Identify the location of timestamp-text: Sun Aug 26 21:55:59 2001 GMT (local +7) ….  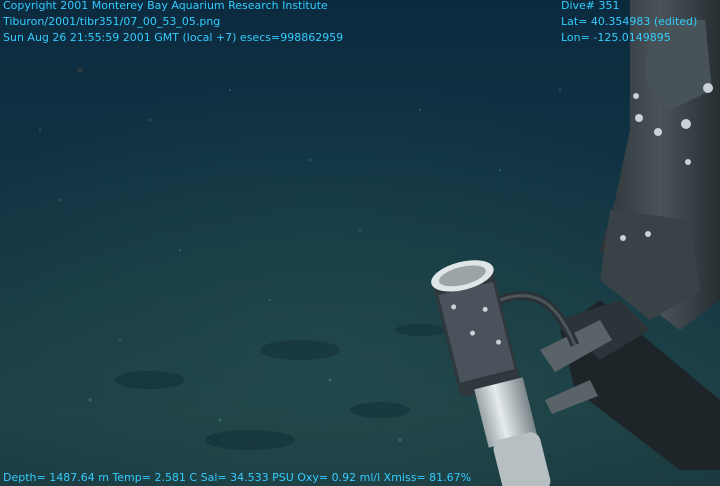
(173, 37).